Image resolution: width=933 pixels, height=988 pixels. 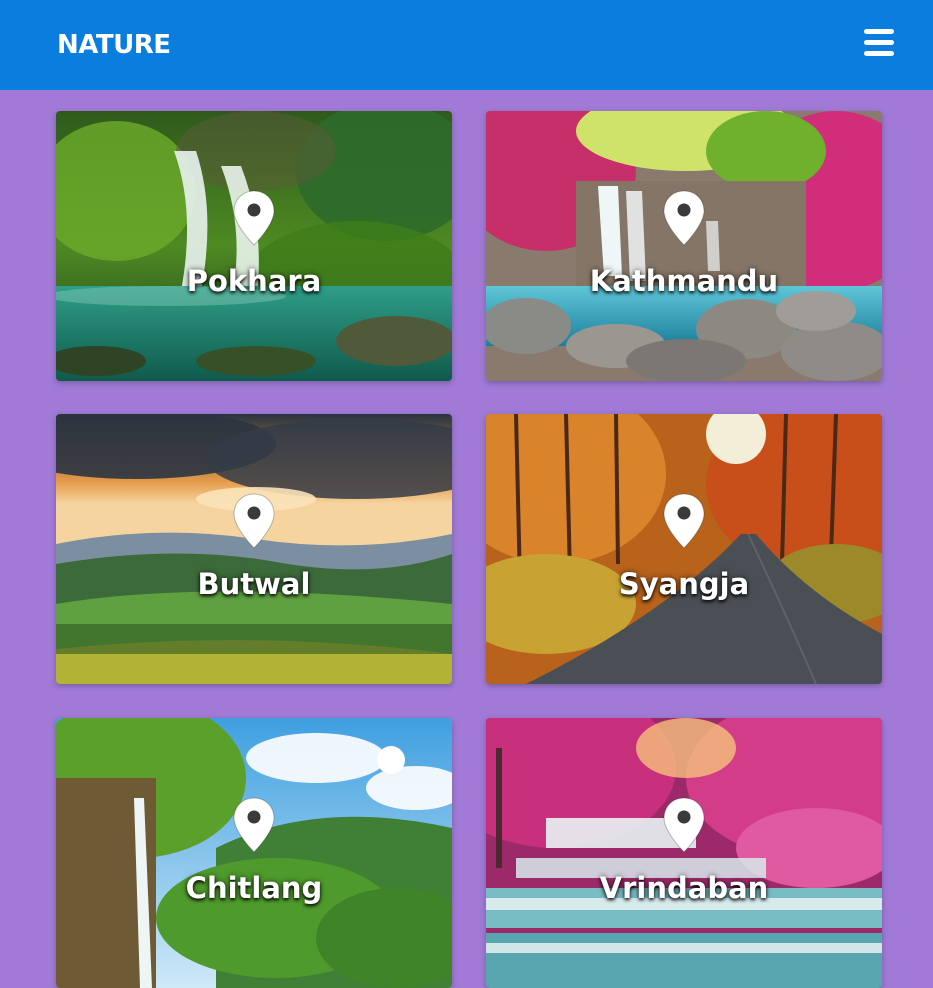 I want to click on place-name: Kathmandu, so click(x=684, y=281).